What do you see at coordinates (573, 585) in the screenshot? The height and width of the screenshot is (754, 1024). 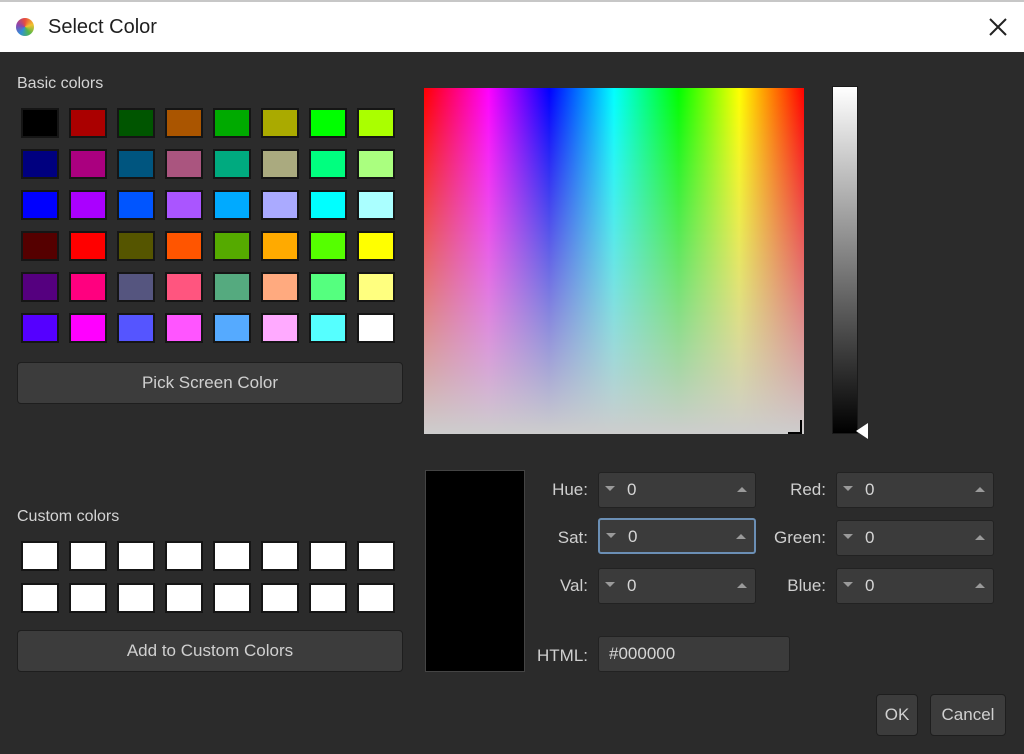 I see `val-label: Val:` at bounding box center [573, 585].